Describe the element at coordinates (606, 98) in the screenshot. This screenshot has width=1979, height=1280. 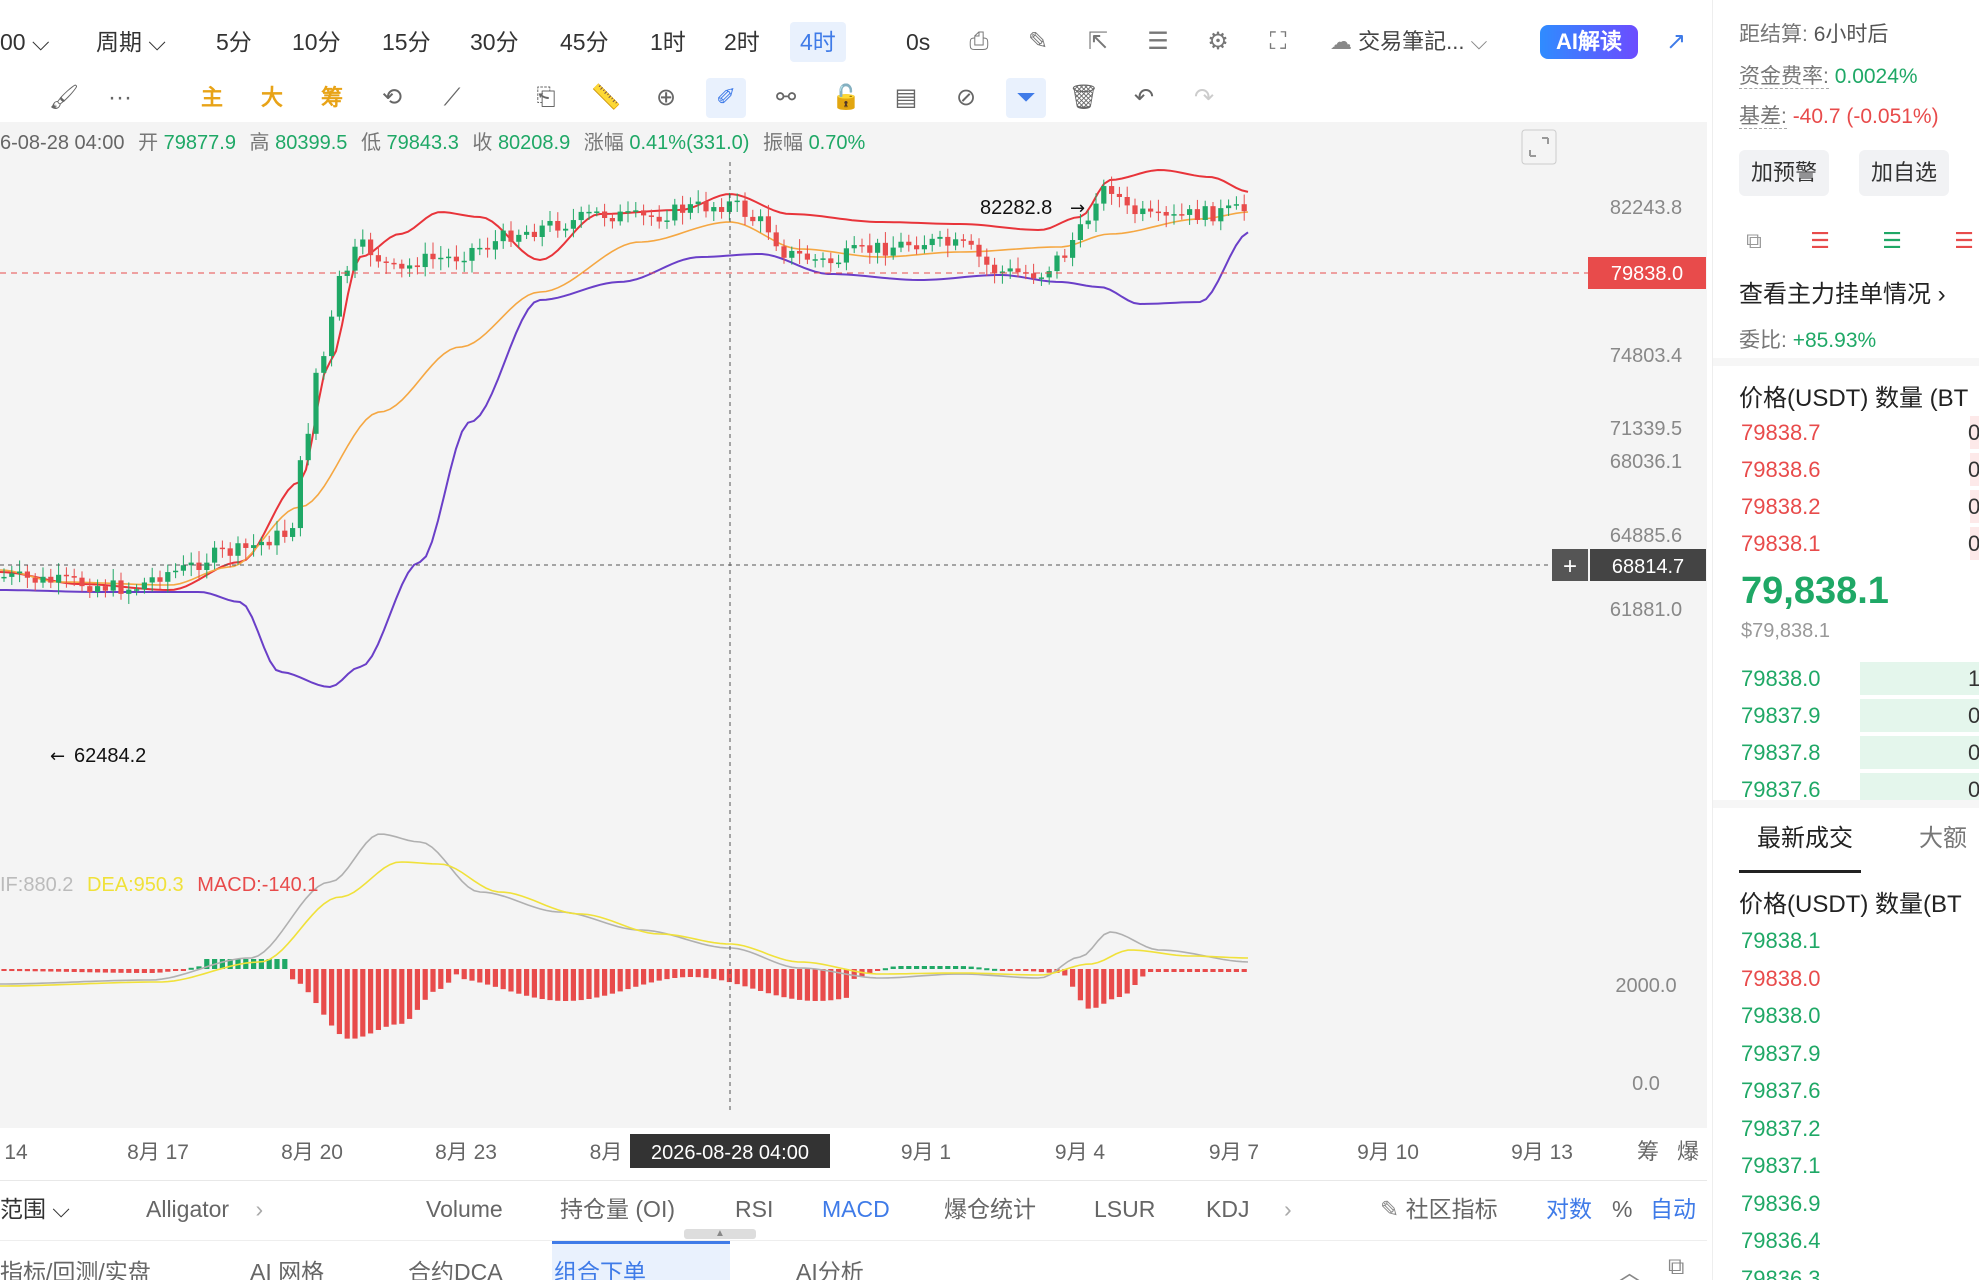
I see `ruler-icon: 📏` at that location.